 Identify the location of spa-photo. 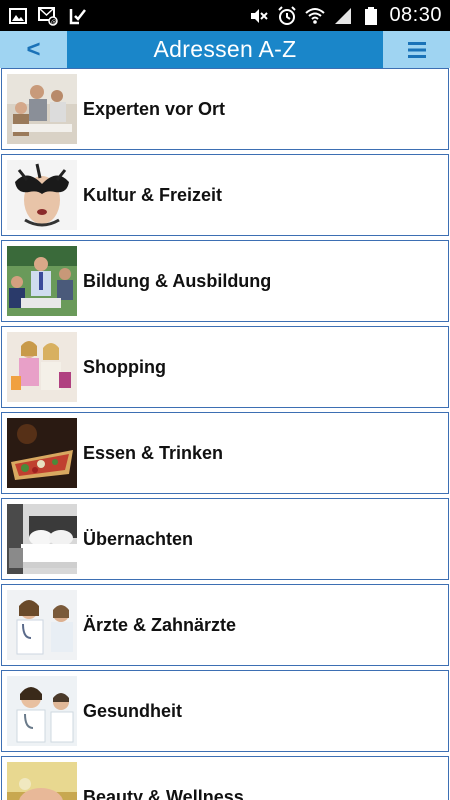
(42, 781).